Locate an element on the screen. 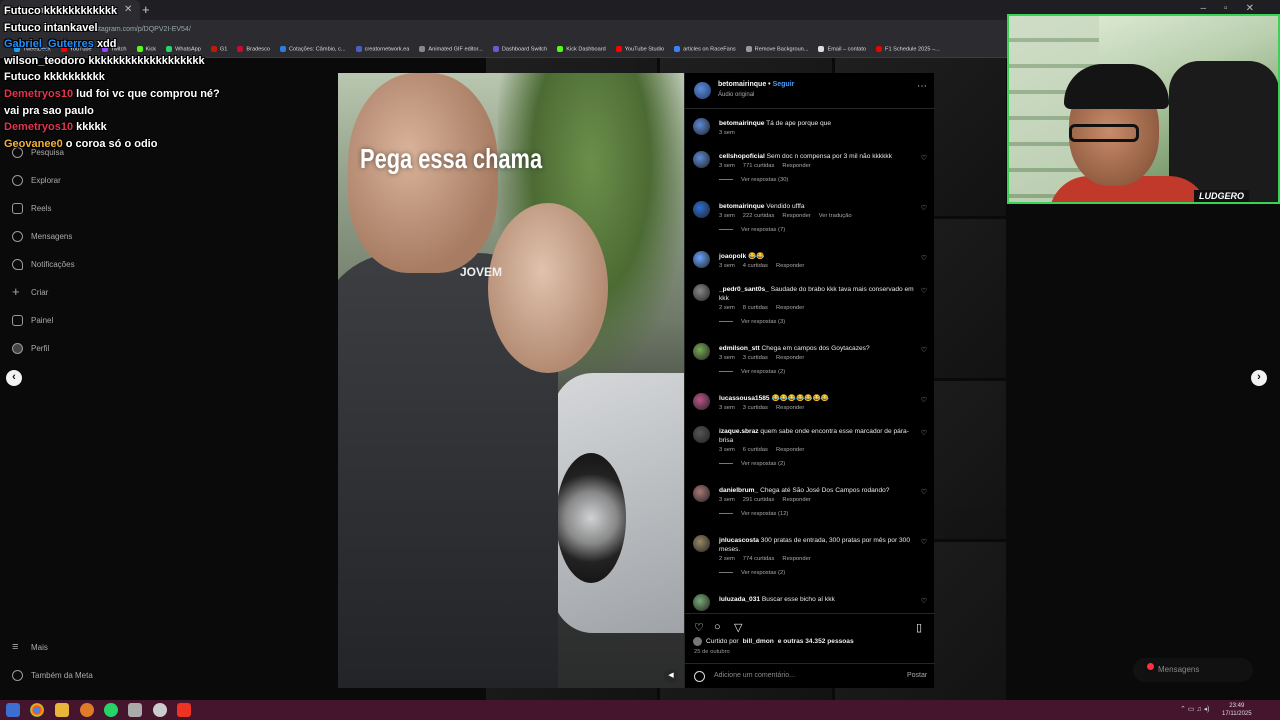 The height and width of the screenshot is (720, 1280). taskbar-clock: 23:49 17/11/2025 is located at coordinates (1237, 710).